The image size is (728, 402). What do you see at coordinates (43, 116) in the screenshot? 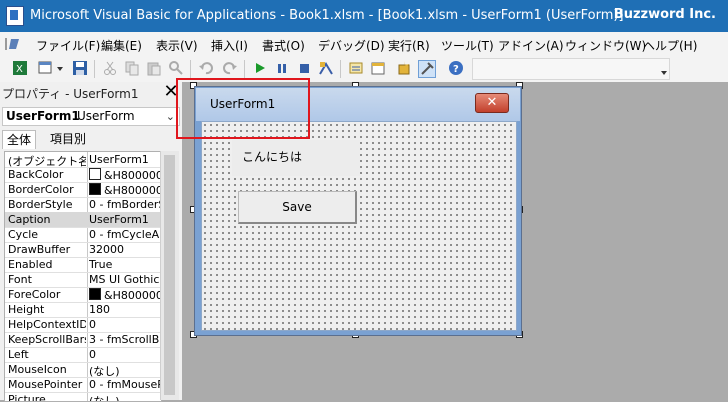
I see `object-name: UserForm1` at bounding box center [43, 116].